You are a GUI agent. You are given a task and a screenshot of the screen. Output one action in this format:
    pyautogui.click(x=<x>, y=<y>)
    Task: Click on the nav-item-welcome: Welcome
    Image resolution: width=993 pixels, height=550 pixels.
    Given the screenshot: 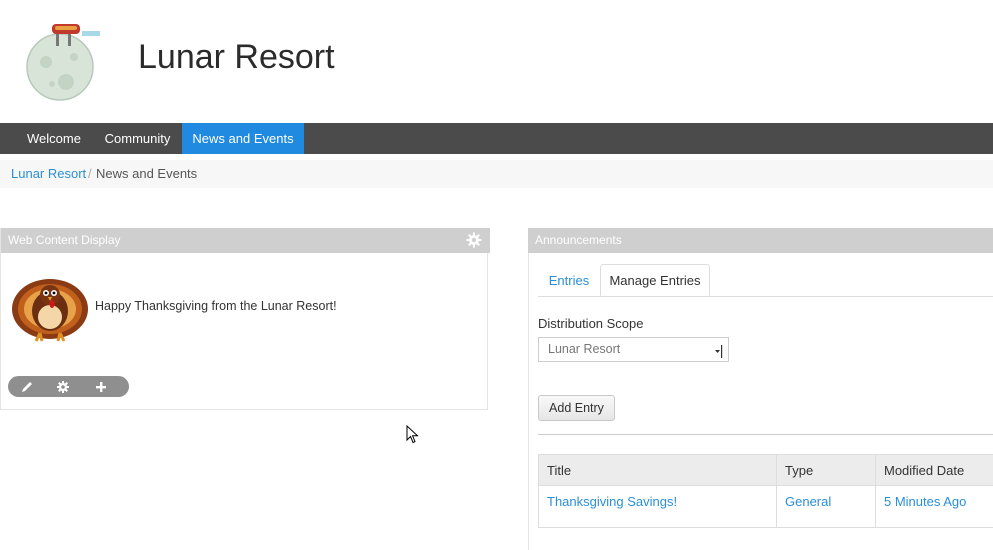 What is the action you would take?
    pyautogui.click(x=54, y=138)
    